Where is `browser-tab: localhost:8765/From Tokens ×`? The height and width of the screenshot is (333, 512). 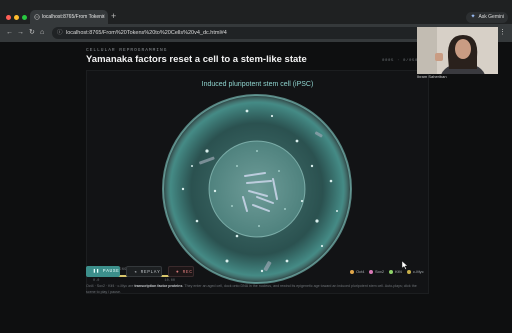 browser-tab: localhost:8765/From Tokens × is located at coordinates (69, 17).